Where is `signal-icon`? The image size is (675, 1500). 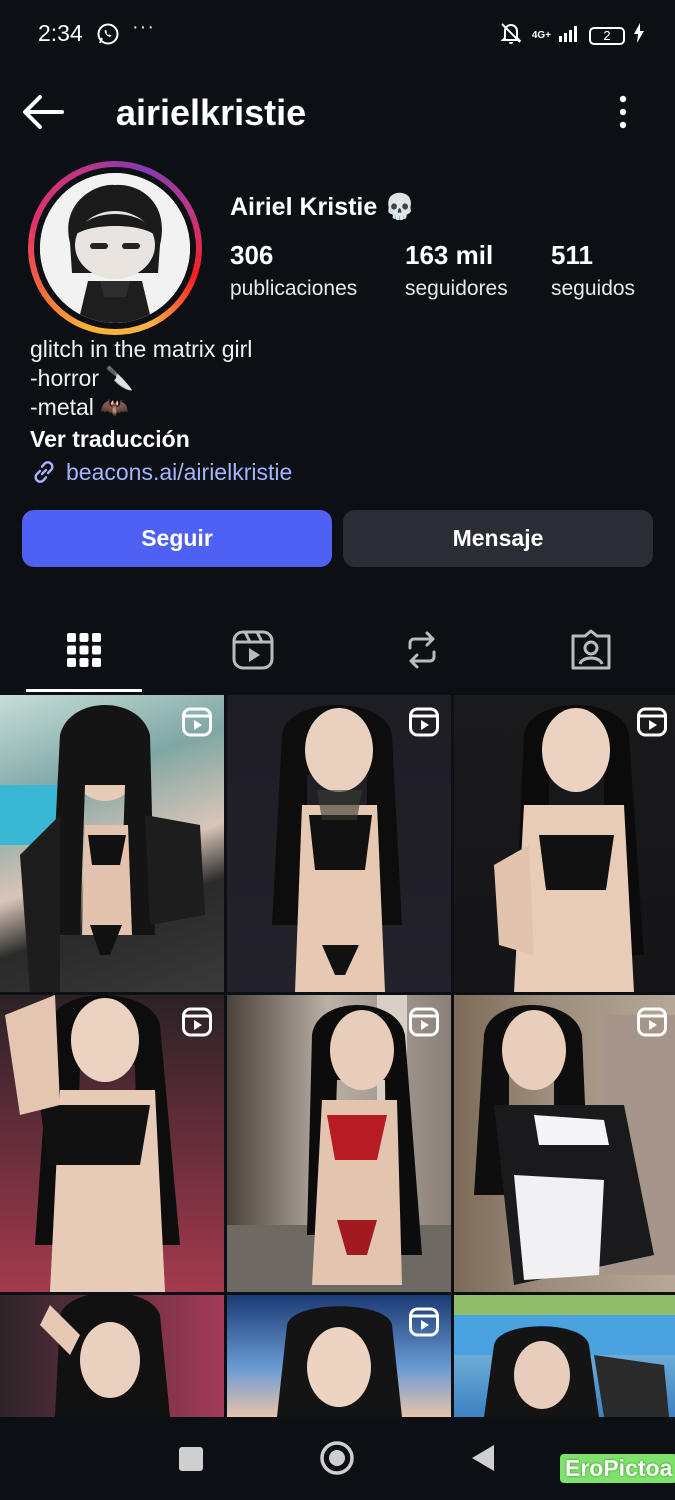
signal-icon is located at coordinates (570, 35).